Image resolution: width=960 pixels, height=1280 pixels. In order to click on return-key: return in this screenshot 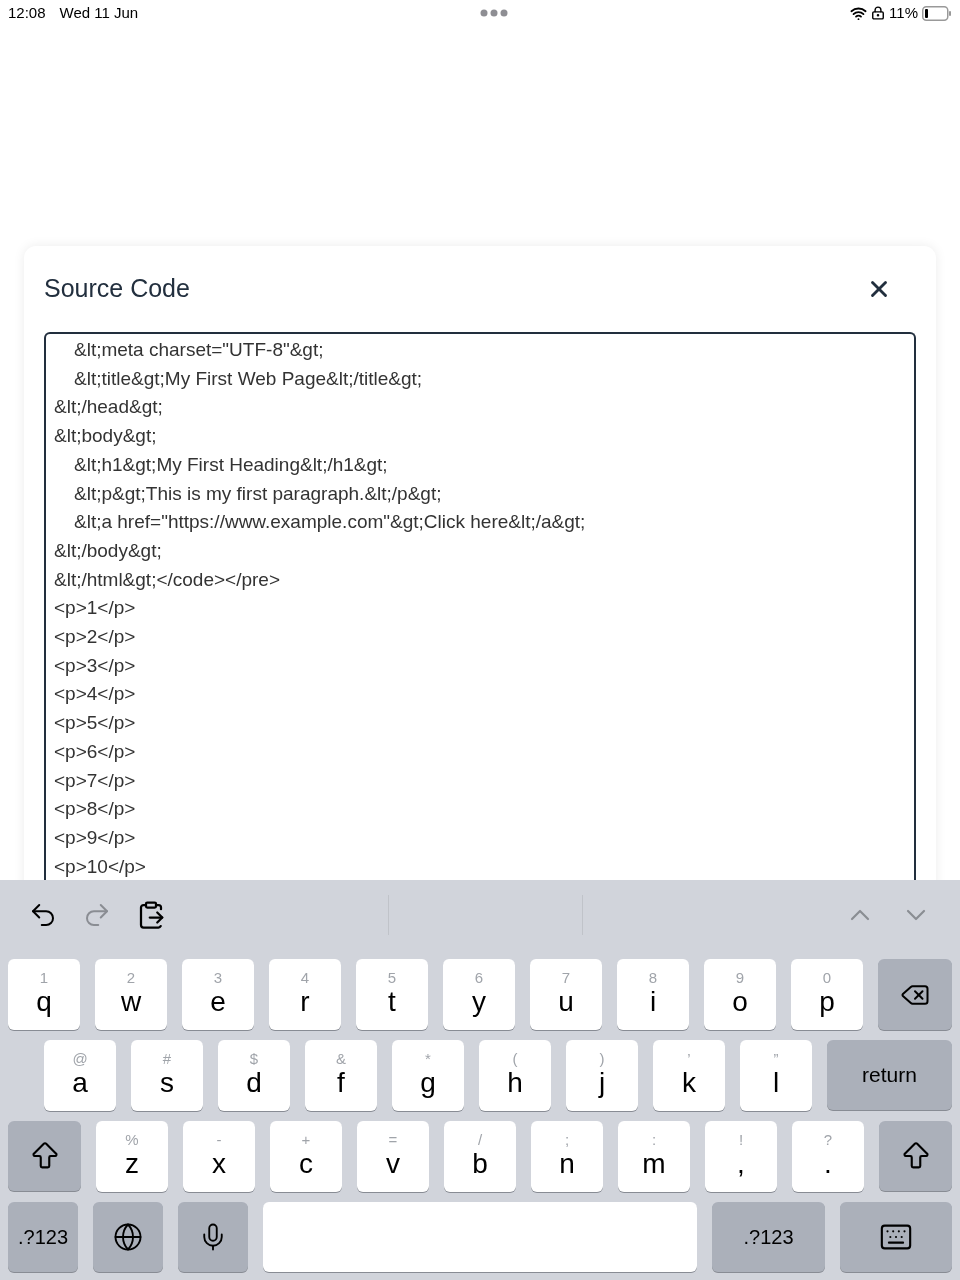, I will do `click(889, 1075)`.